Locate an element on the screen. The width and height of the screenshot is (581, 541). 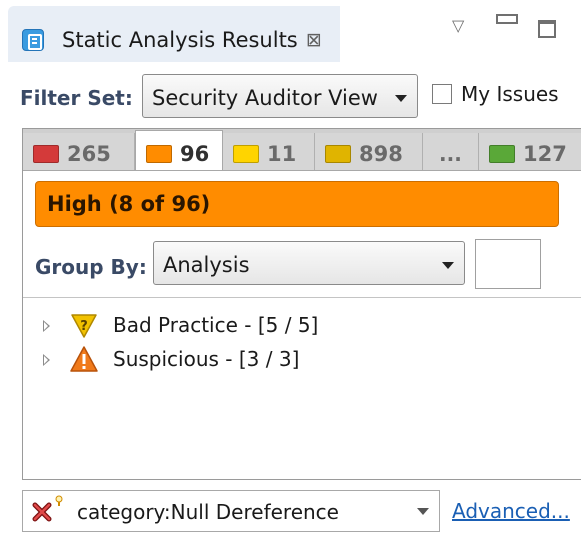
filter-set-value: Security Auditor View is located at coordinates (265, 98).